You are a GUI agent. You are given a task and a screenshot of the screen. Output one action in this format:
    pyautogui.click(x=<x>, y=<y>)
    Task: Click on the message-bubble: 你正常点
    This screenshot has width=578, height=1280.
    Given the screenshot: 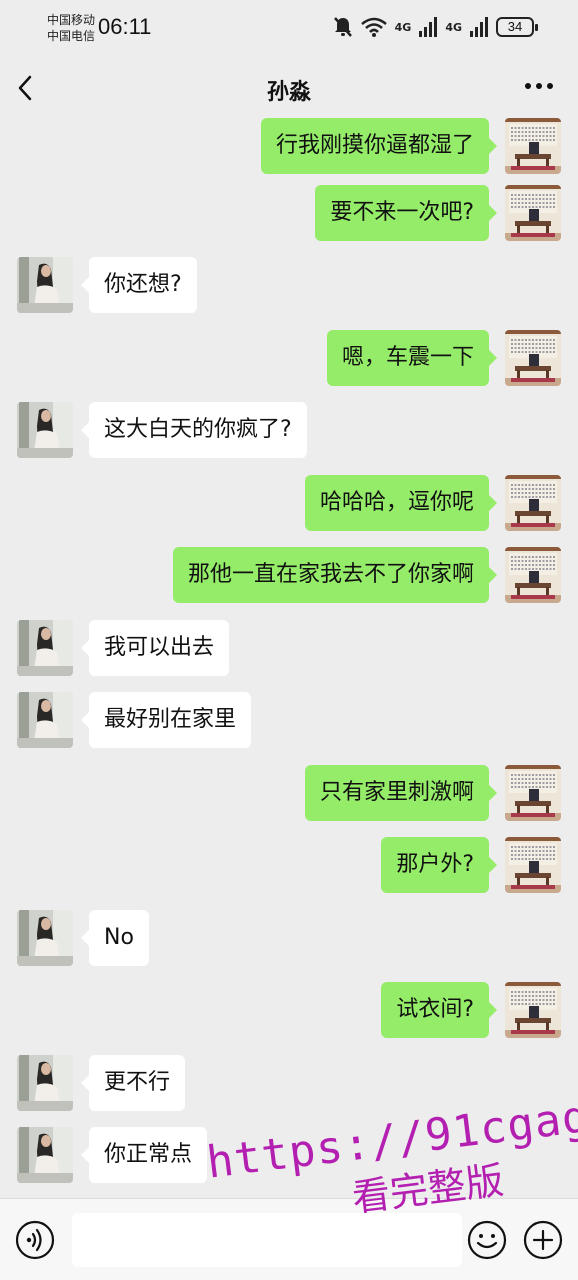 What is the action you would take?
    pyautogui.click(x=144, y=1155)
    